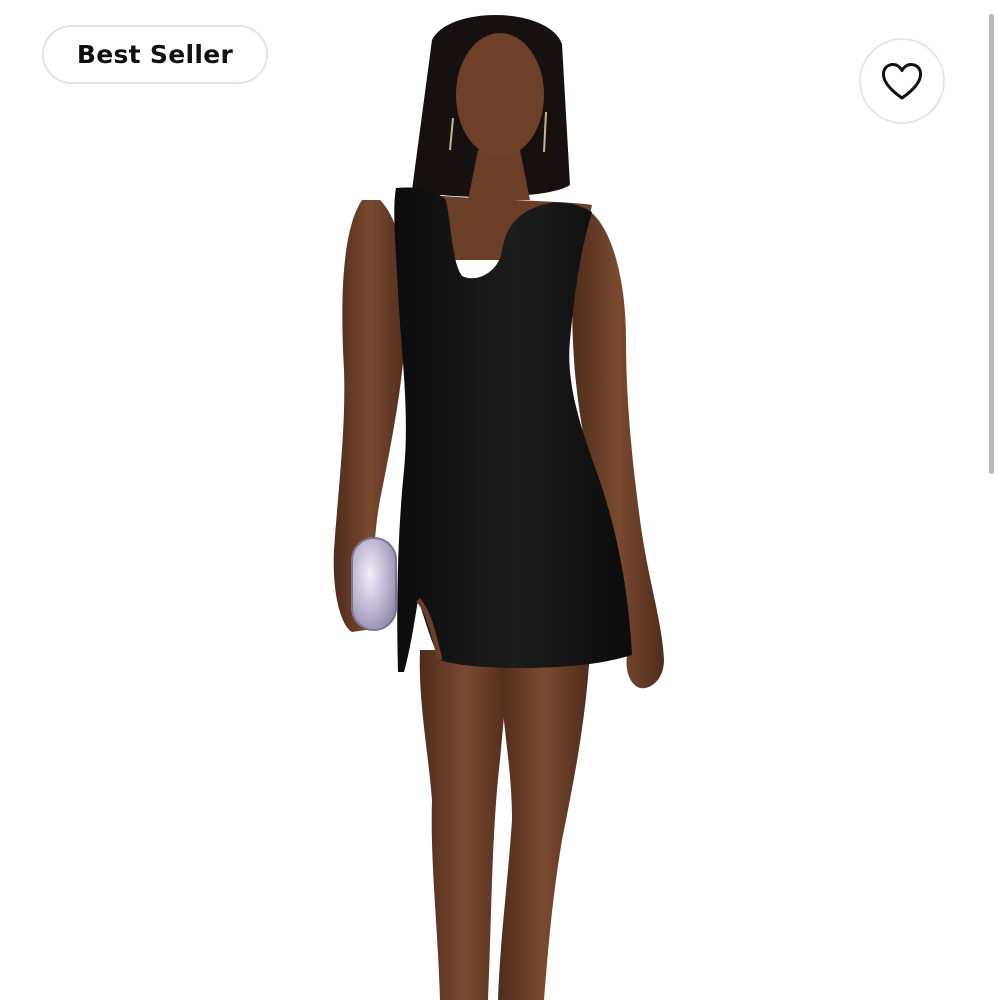 The height and width of the screenshot is (1000, 1000). Describe the element at coordinates (500, 95) in the screenshot. I see `face` at that location.